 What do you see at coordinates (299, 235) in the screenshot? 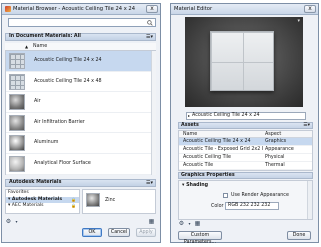
I see `done-button: Done` at bounding box center [299, 235].